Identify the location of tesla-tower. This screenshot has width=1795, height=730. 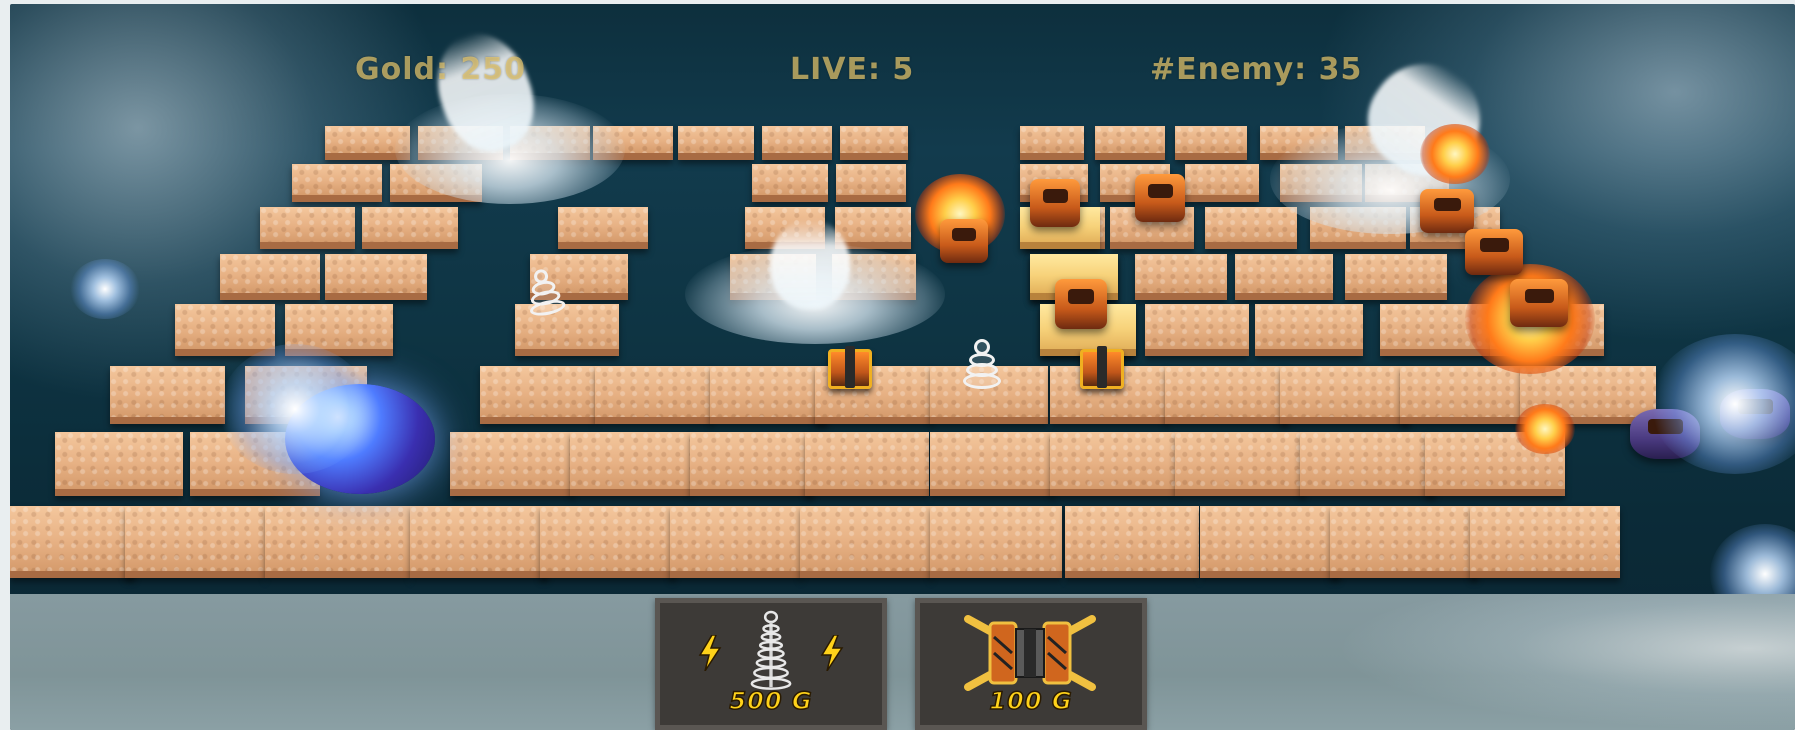
(982, 365).